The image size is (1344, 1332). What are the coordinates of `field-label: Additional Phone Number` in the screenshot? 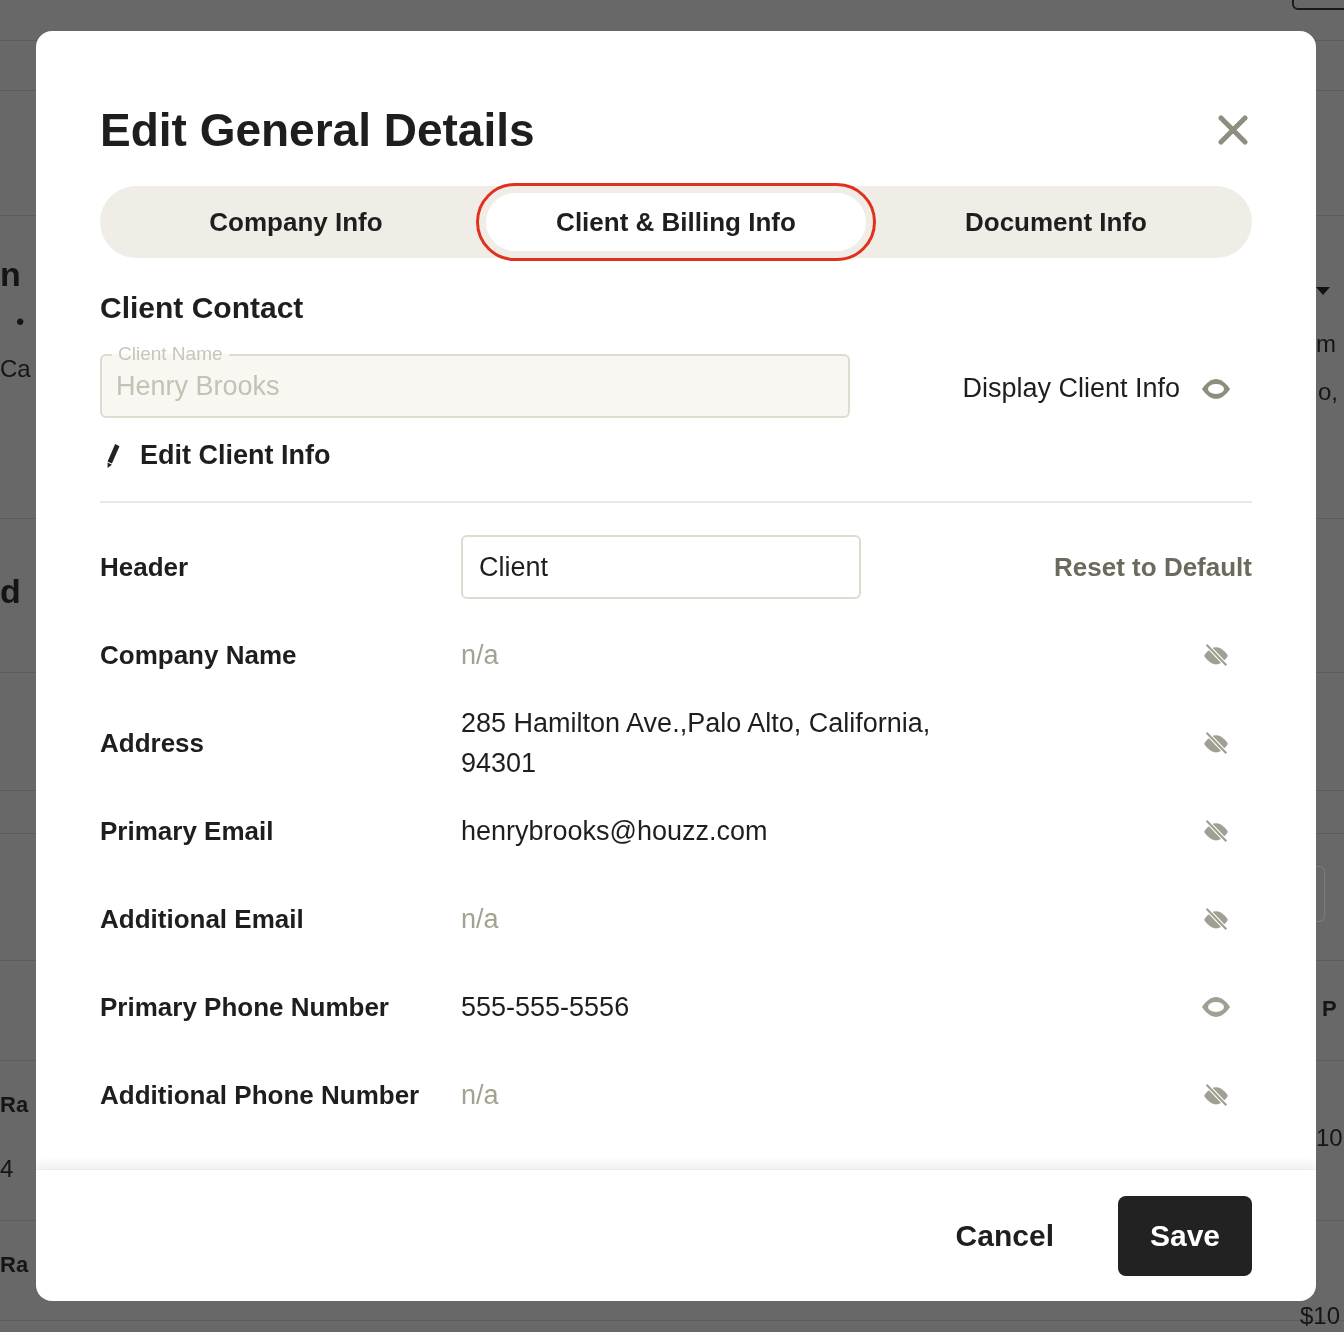 It's located at (260, 1095).